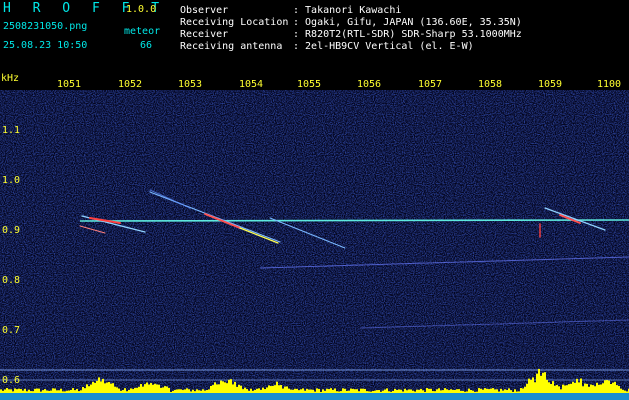  Describe the element at coordinates (142, 31) in the screenshot. I see `meteor-label: meteor` at that location.